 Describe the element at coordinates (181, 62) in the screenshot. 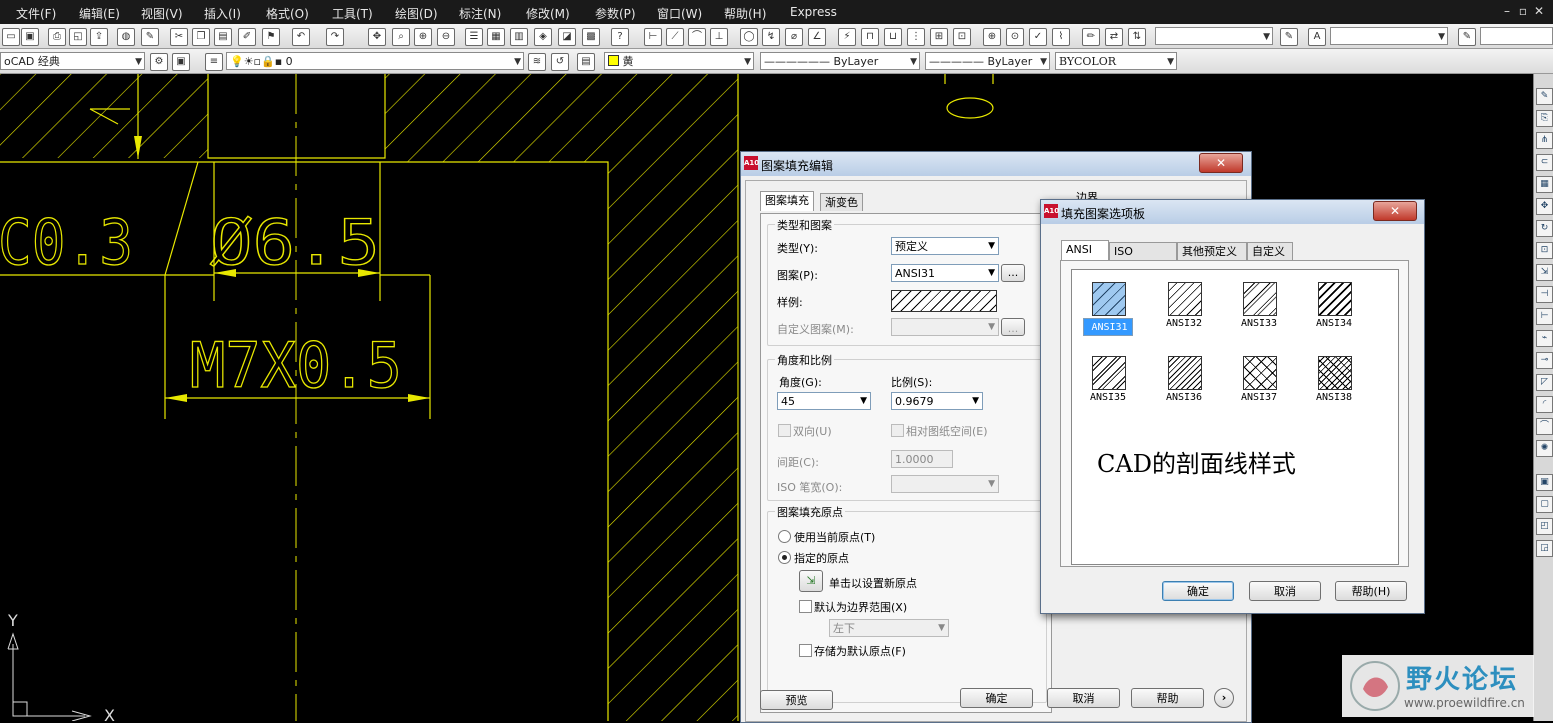

I see `workspace-save-icon: ▣` at that location.